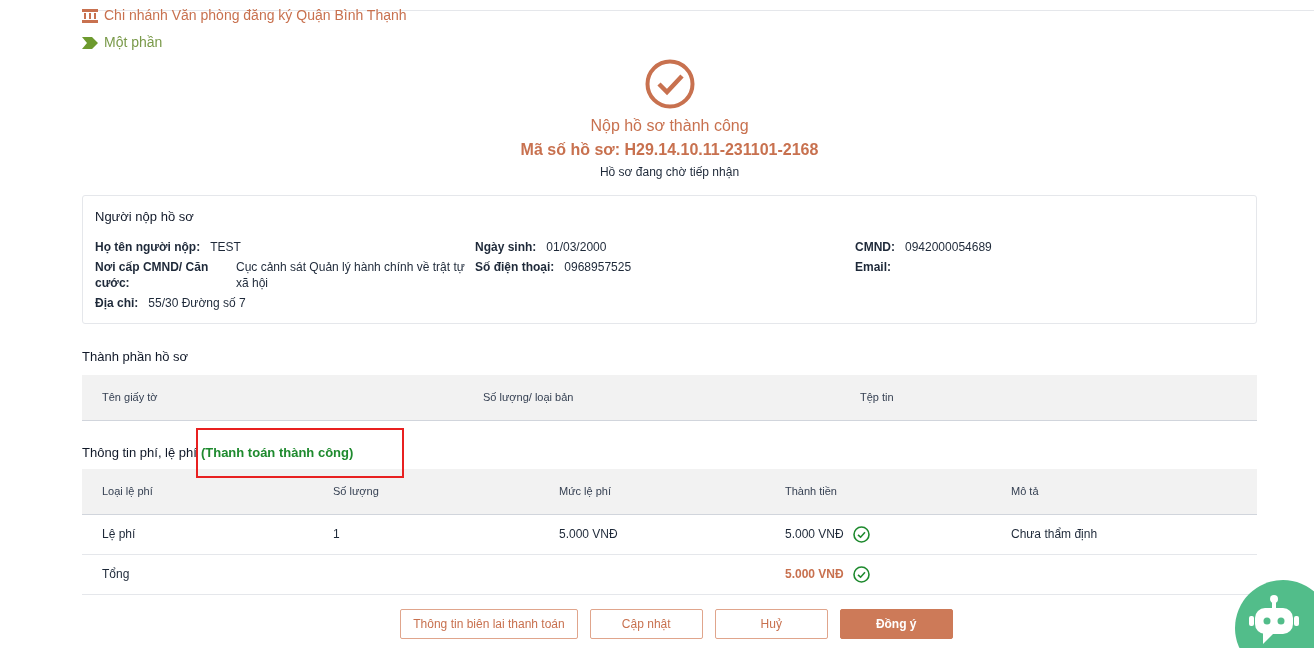 The width and height of the screenshot is (1314, 648). I want to click on column-header: Tệp tin, so click(877, 397).